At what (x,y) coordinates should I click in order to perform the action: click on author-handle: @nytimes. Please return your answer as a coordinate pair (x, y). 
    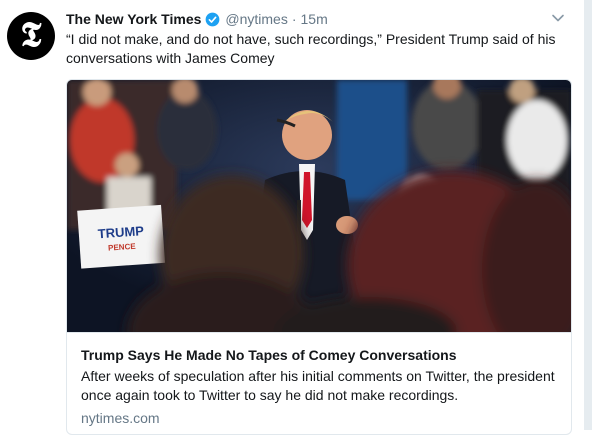
    Looking at the image, I should click on (256, 19).